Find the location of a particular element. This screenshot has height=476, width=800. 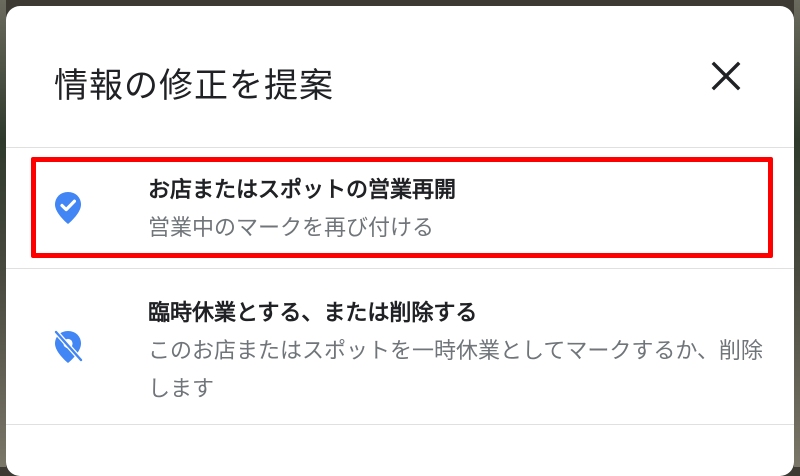

divider-bottom is located at coordinates (400, 424).